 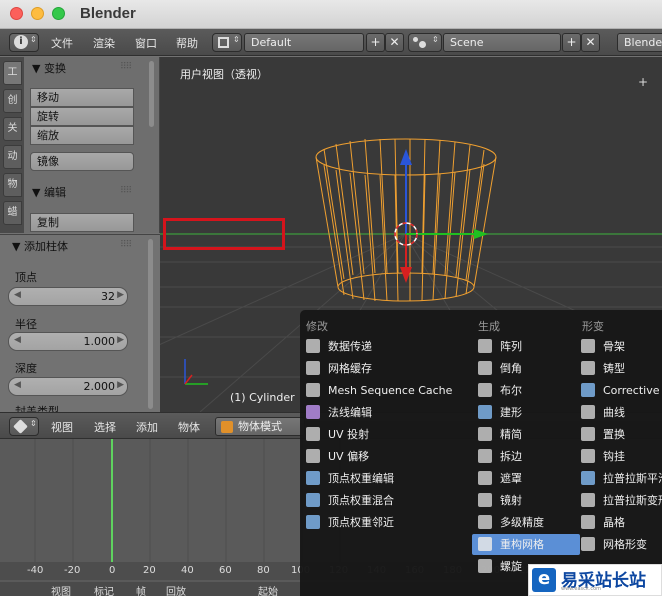 What do you see at coordinates (603, 346) in the screenshot?
I see `modifier-item-armature: 骨架` at bounding box center [603, 346].